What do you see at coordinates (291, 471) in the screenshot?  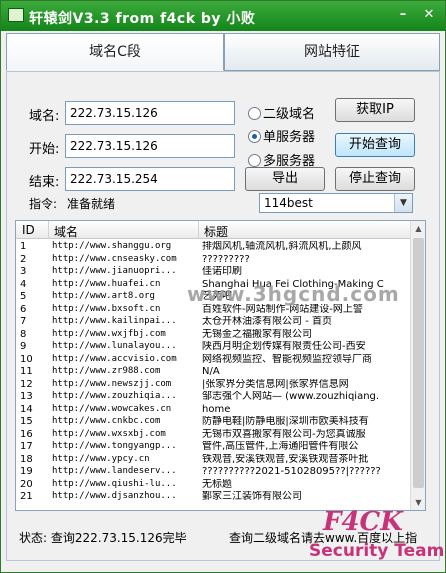 I see `list-cell-title: ??????????2021-51028095??|??????` at bounding box center [291, 471].